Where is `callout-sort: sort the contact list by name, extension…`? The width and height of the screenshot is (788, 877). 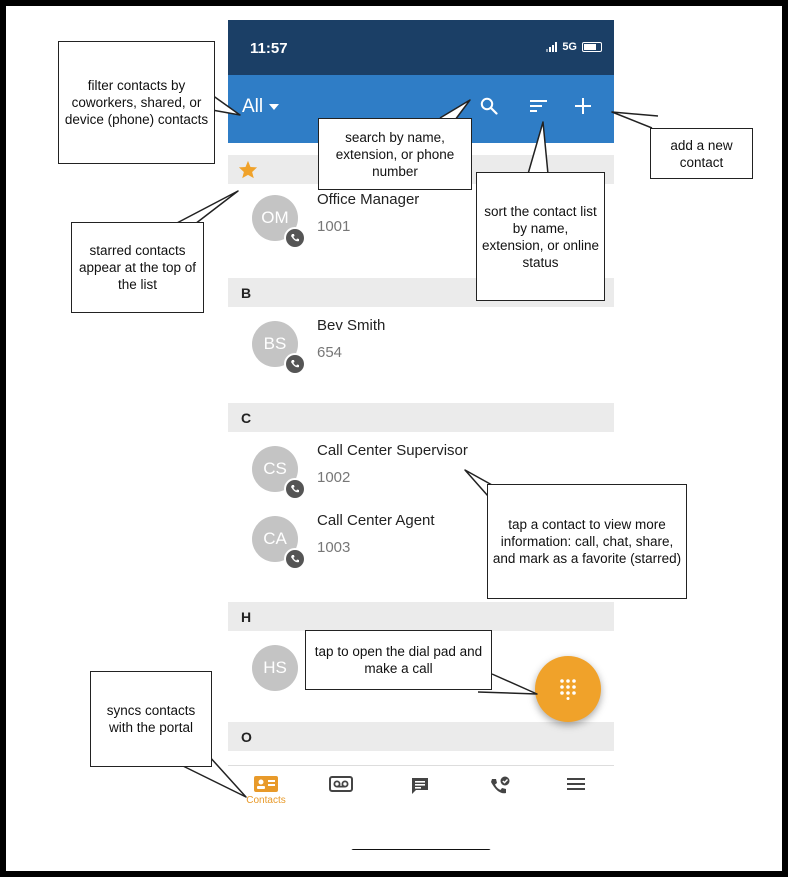
callout-sort: sort the contact list by name, extension… is located at coordinates (540, 236).